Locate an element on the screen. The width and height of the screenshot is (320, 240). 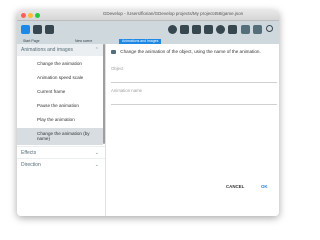
animation-name-field: Animation name is located at coordinates (194, 96).